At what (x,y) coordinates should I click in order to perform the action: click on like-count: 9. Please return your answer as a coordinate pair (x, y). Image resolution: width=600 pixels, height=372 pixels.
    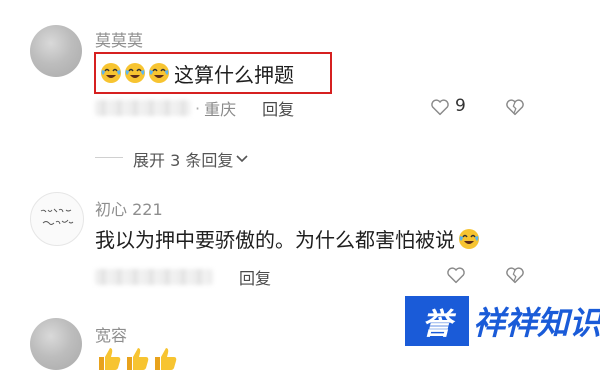
    Looking at the image, I should click on (460, 106).